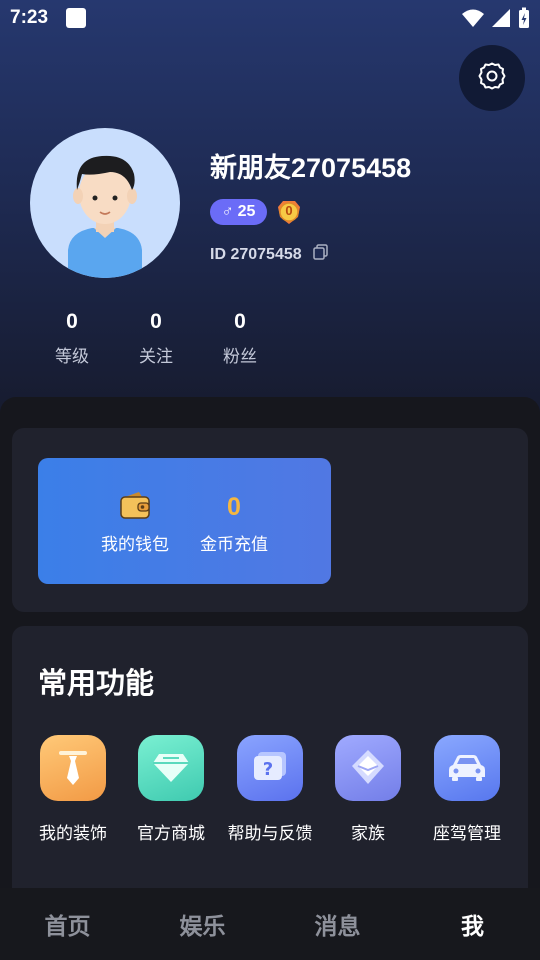 The image size is (540, 960). I want to click on stat-level-label: 等级, so click(72, 357).